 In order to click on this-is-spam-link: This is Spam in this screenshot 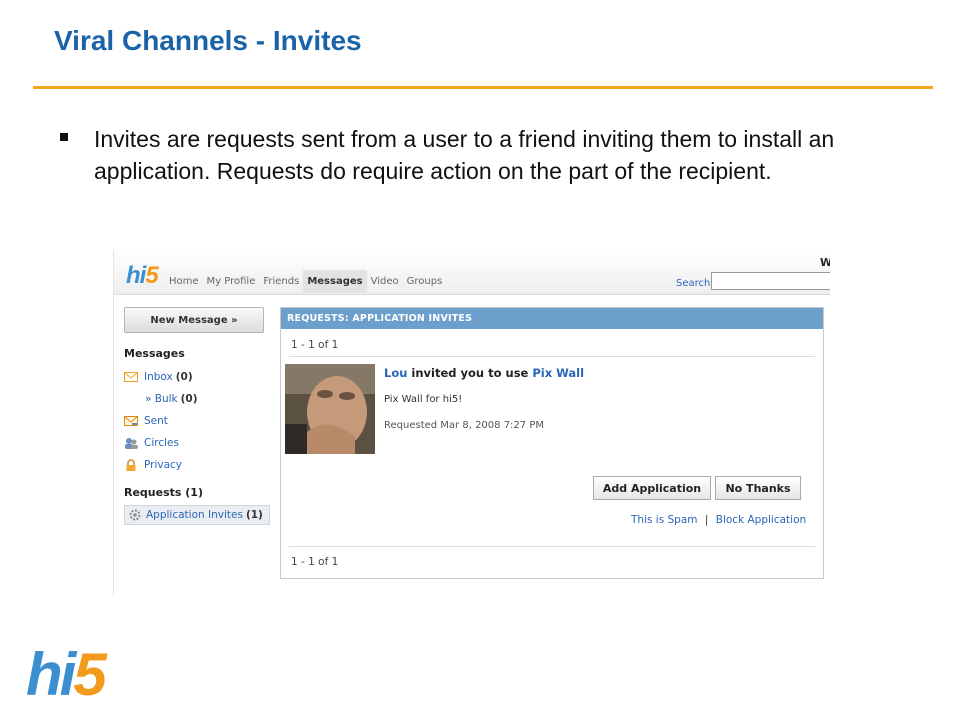, I will do `click(664, 520)`.